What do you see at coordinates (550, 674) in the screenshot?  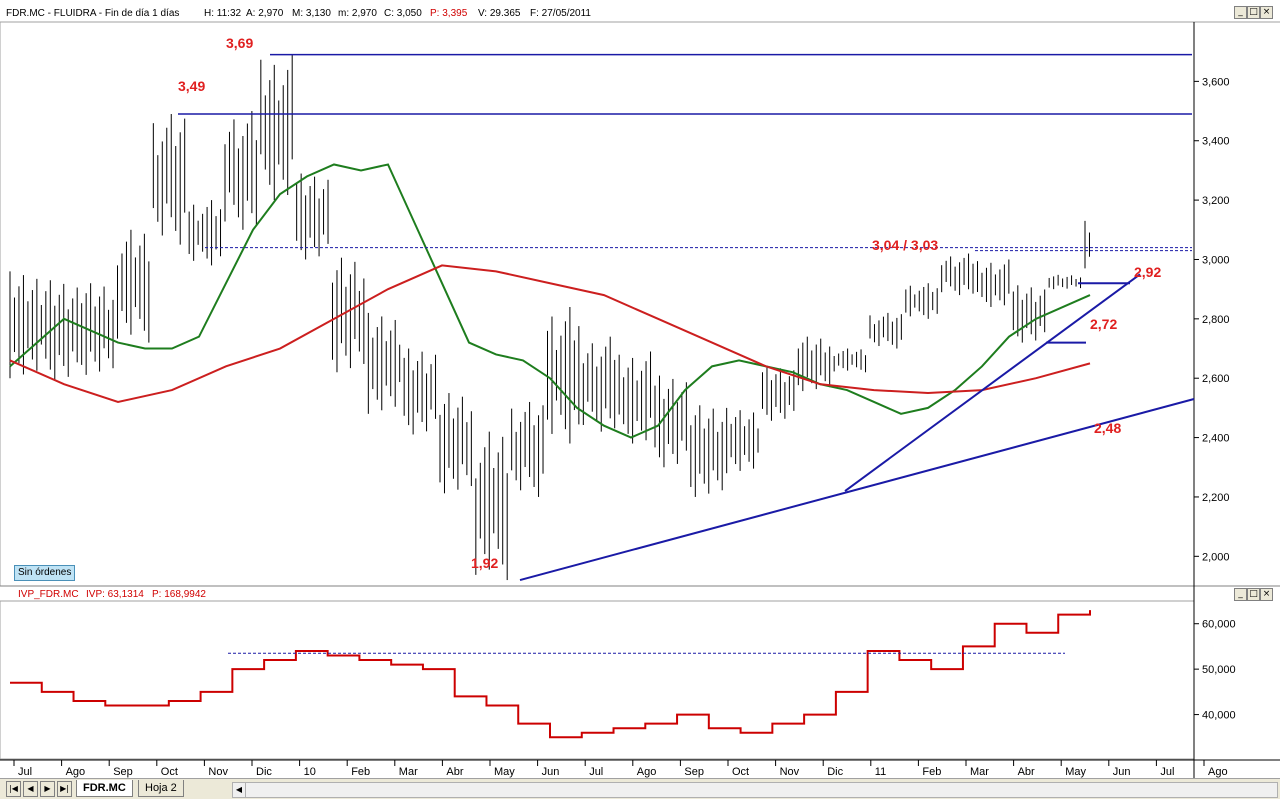 I see `ivp-series-line` at bounding box center [550, 674].